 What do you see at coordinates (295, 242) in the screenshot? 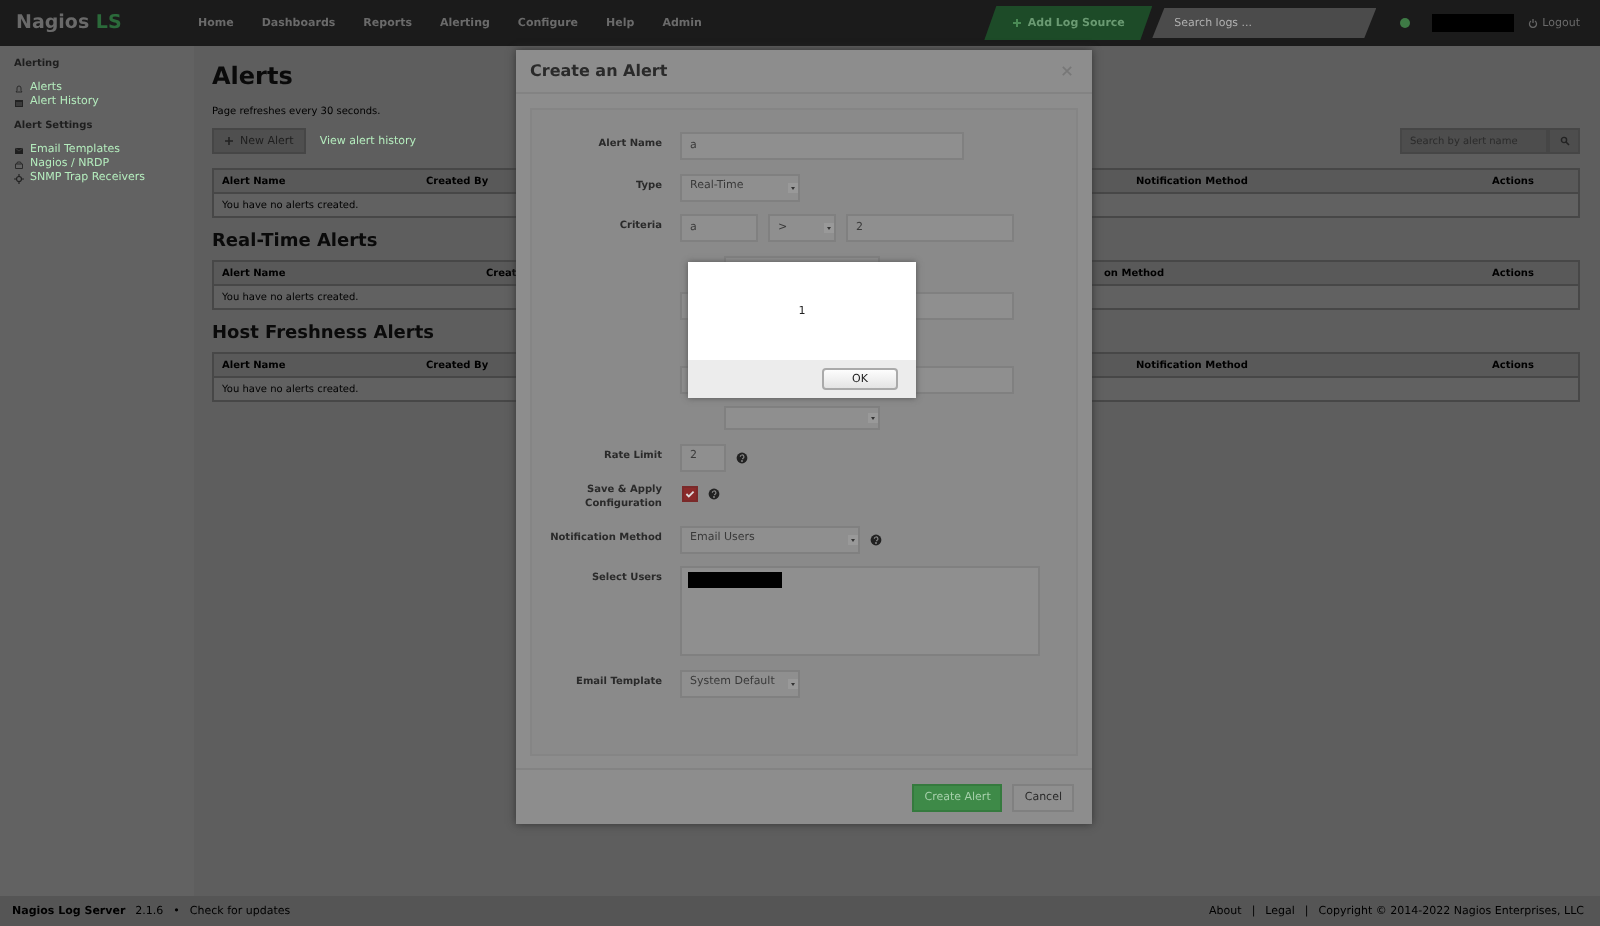
I see `section-title: Real-Time Alerts` at bounding box center [295, 242].